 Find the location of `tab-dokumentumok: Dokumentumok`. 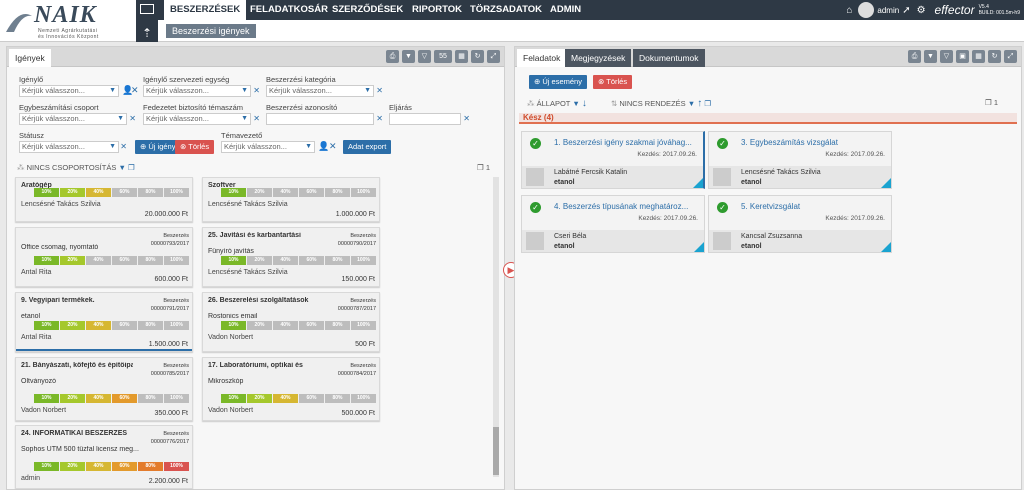

tab-dokumentumok: Dokumentumok is located at coordinates (669, 58).